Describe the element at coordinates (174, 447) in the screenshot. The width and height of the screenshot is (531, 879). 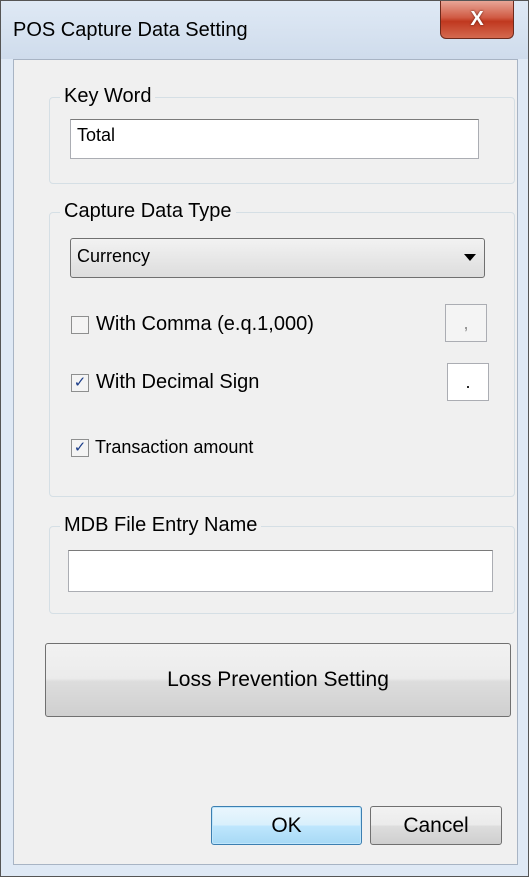
I see `transaction-amount-label: Transaction amount` at that location.